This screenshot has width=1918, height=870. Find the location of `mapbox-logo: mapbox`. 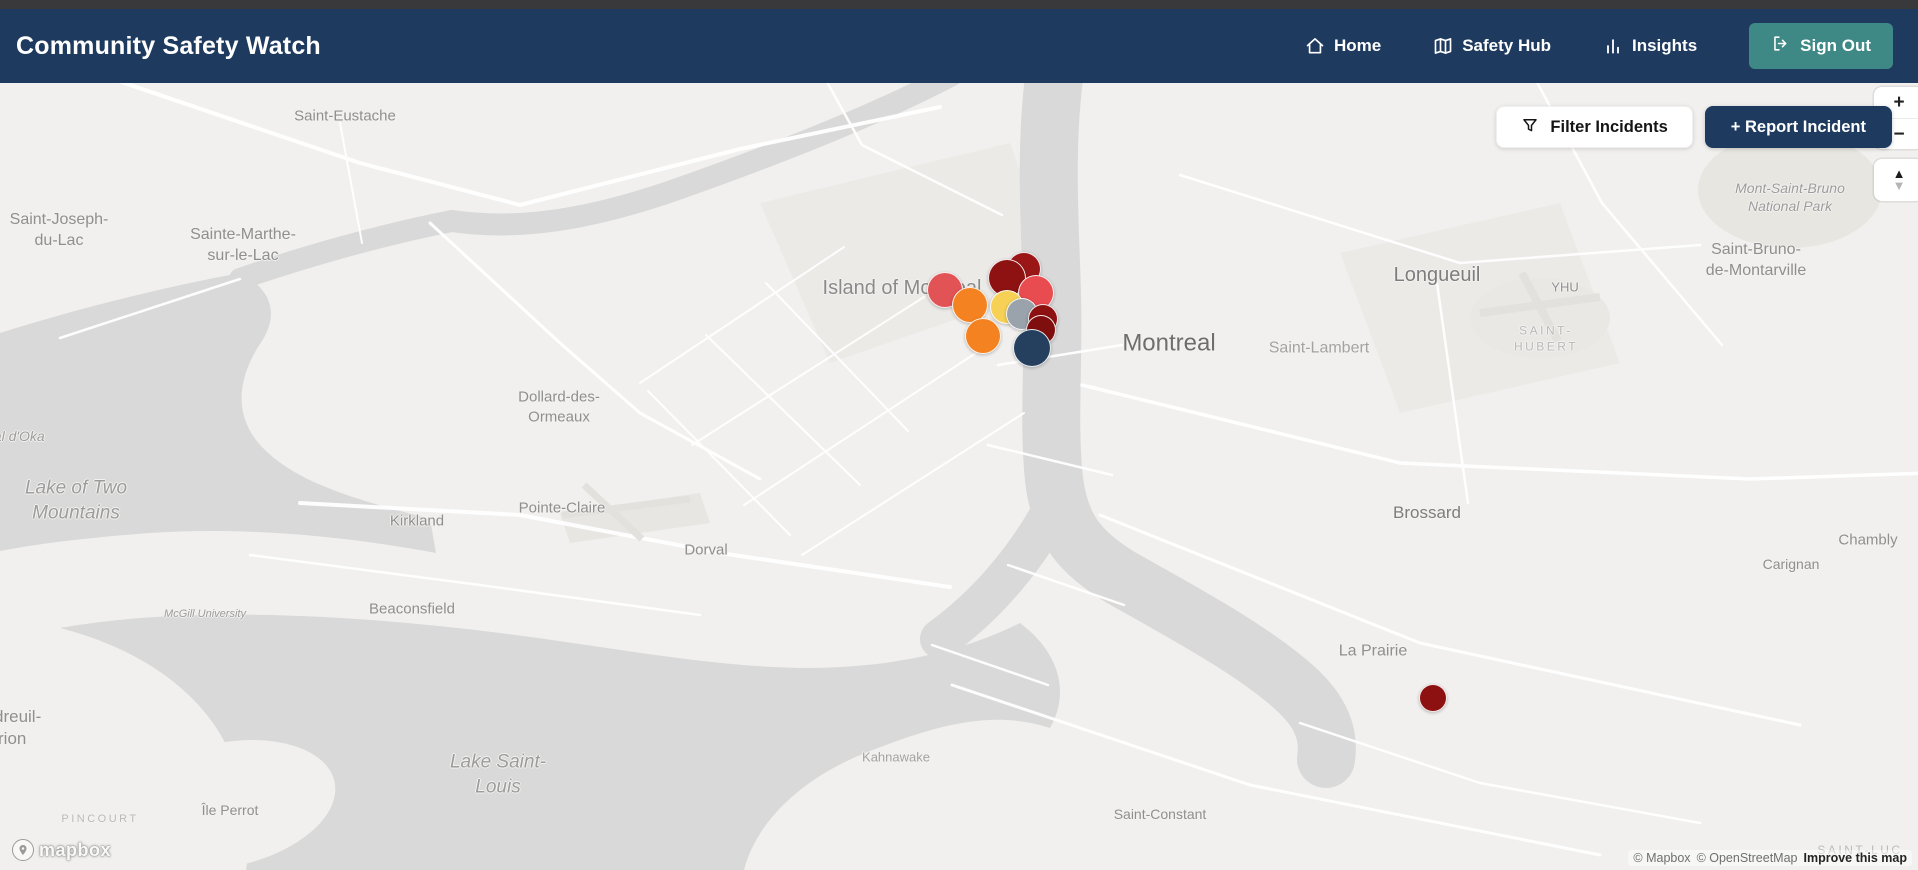

mapbox-logo: mapbox is located at coordinates (61, 850).